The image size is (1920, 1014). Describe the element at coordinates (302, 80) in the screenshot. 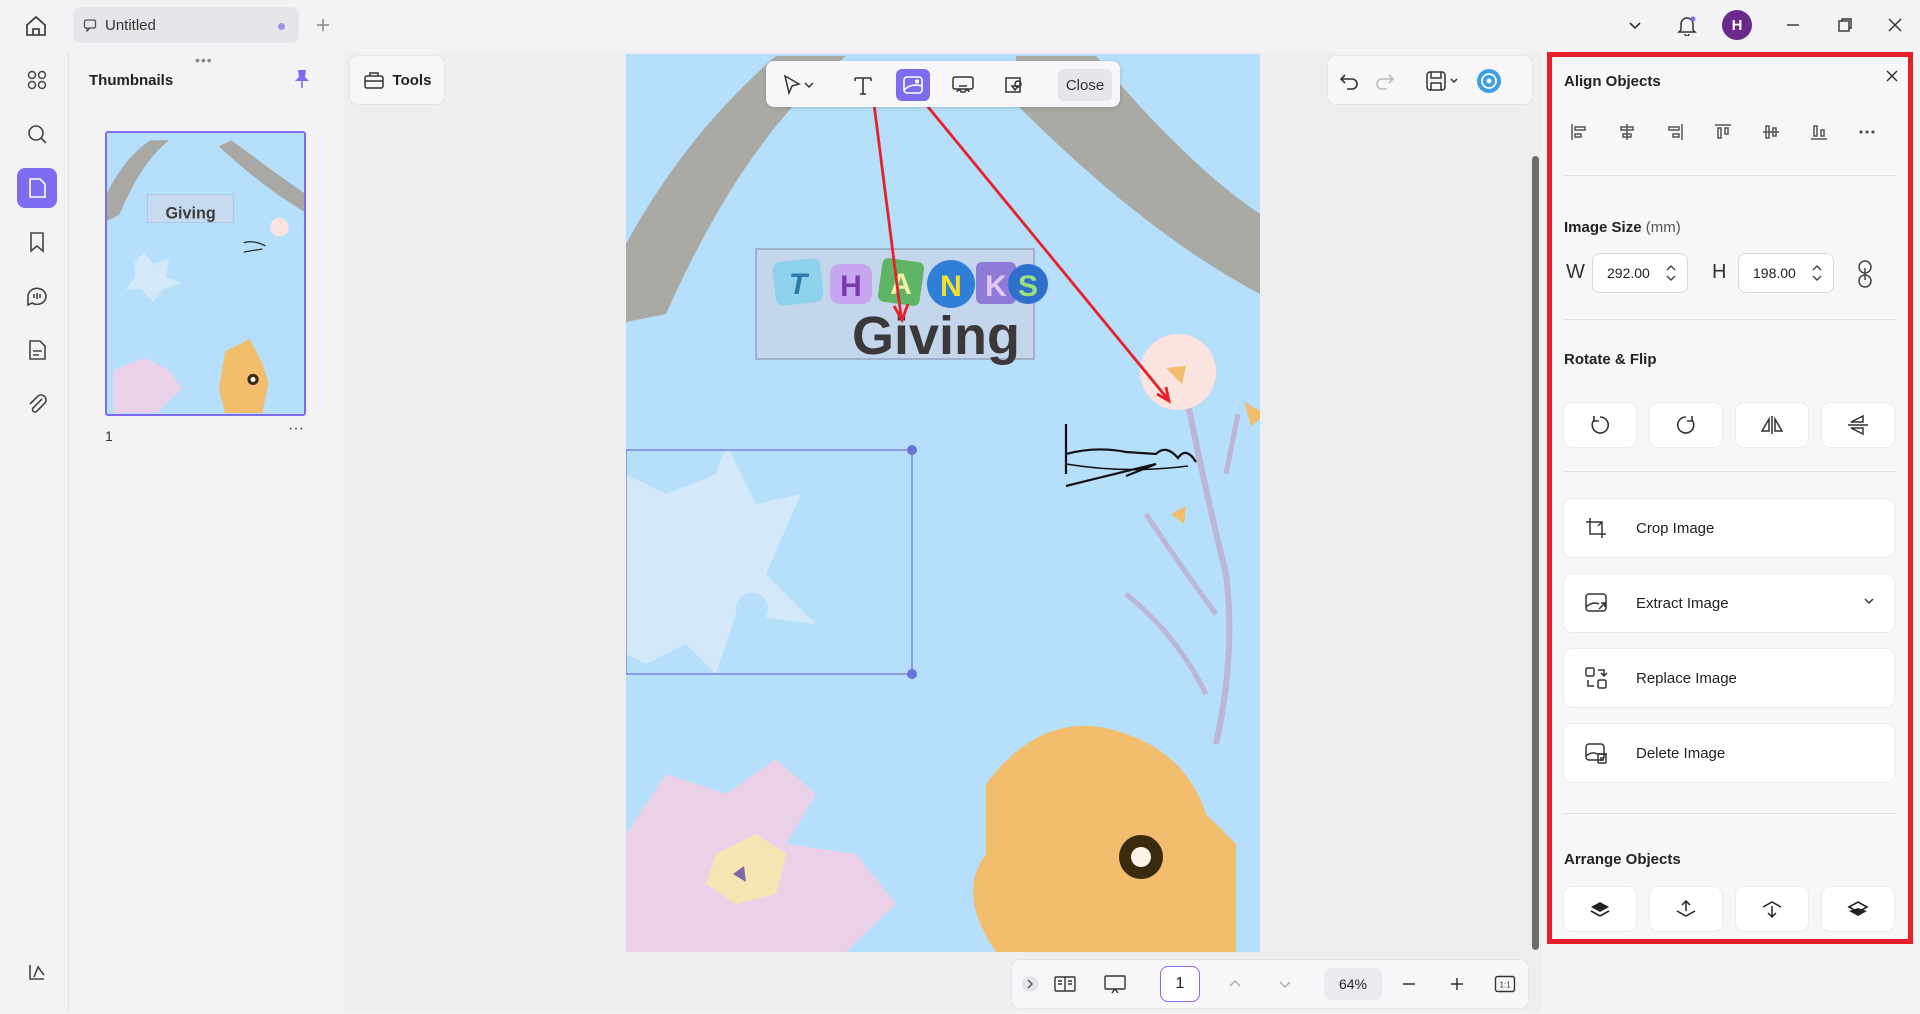

I see `pin-panel-button` at that location.